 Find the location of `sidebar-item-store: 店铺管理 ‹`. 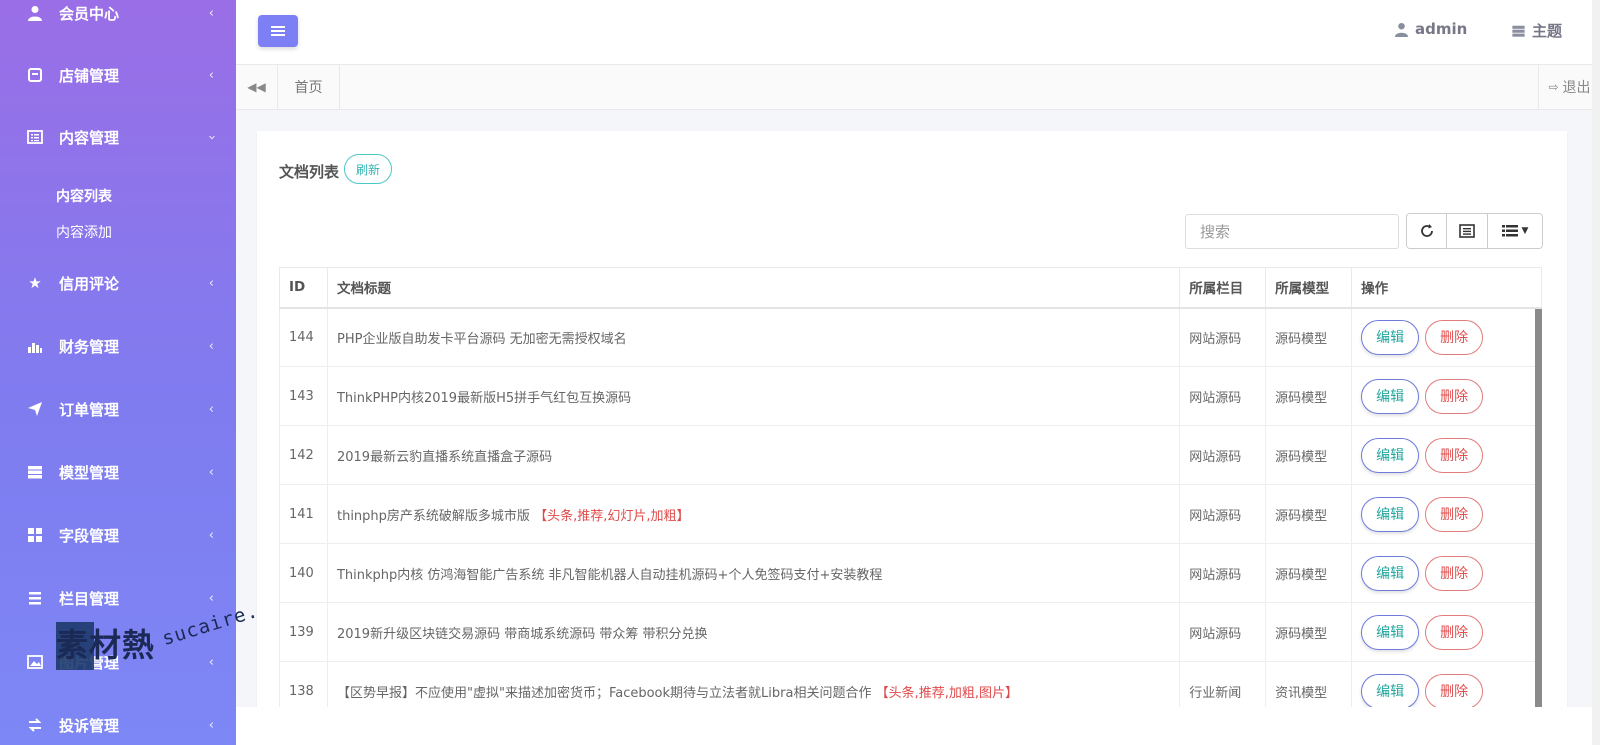

sidebar-item-store: 店铺管理 ‹ is located at coordinates (118, 75).